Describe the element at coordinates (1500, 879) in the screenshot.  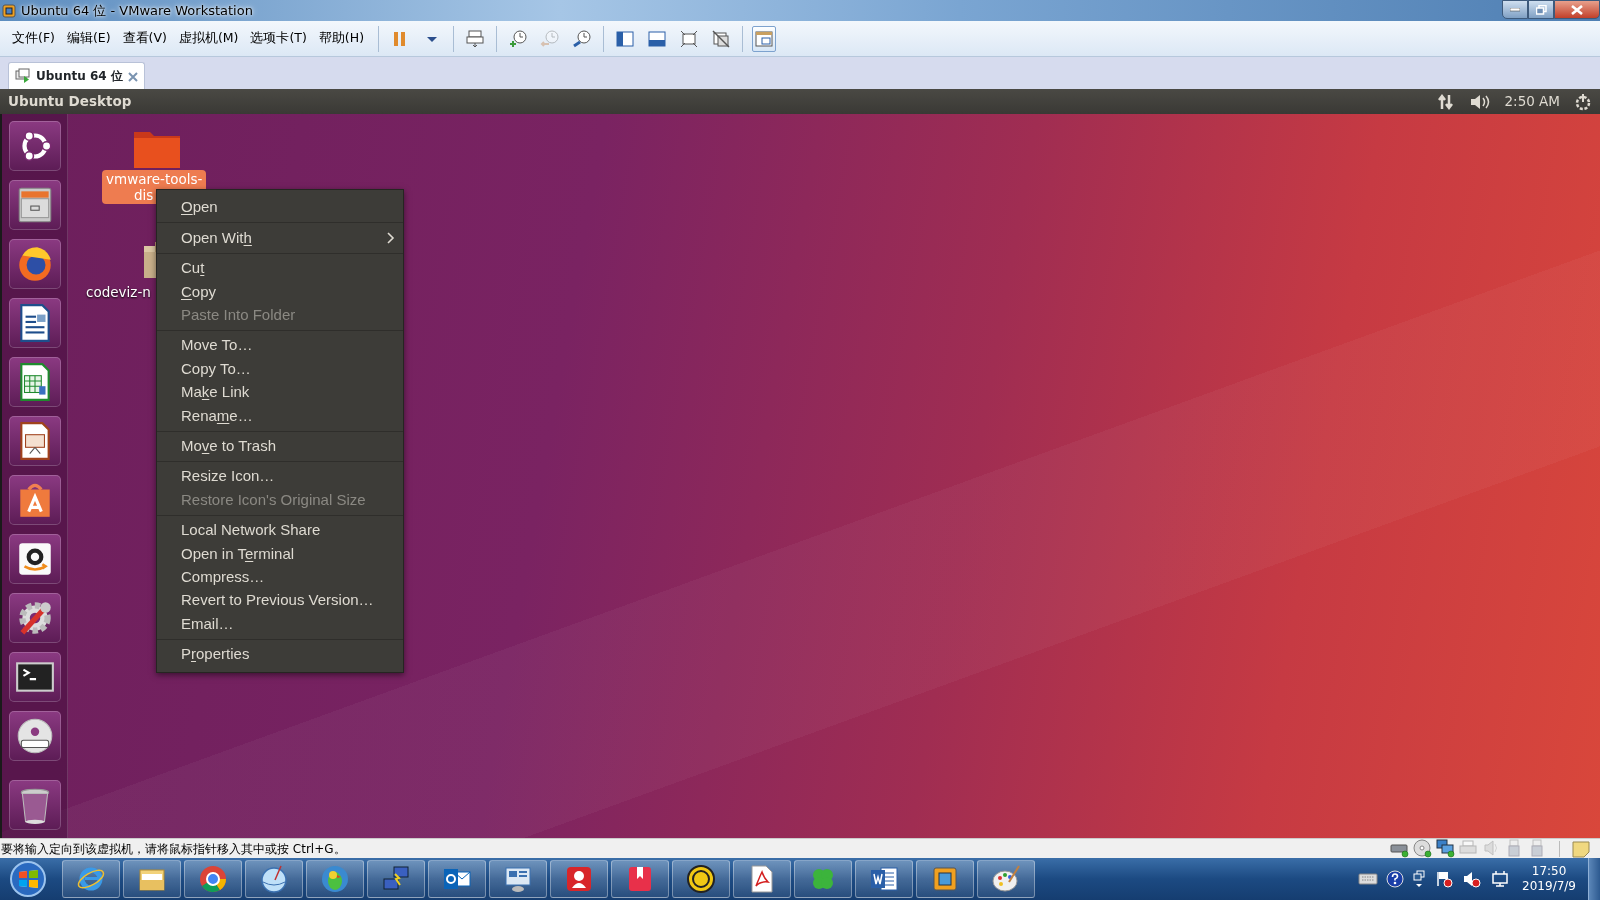
I see `network-icon` at that location.